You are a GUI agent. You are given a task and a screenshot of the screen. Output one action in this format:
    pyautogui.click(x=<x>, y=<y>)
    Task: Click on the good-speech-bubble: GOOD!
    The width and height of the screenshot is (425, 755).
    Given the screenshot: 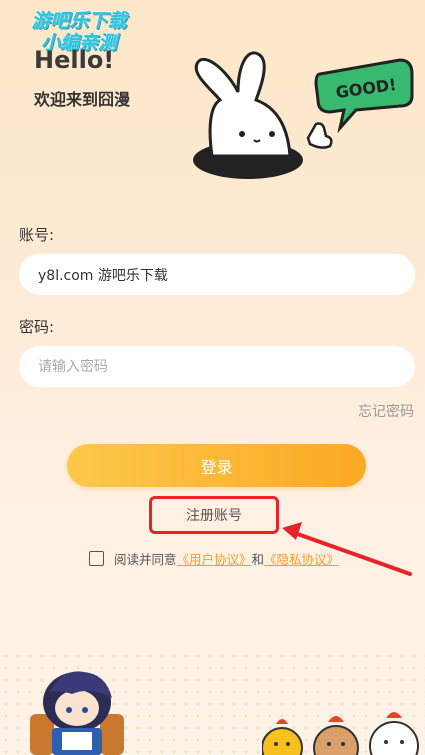 What is the action you would take?
    pyautogui.click(x=364, y=96)
    